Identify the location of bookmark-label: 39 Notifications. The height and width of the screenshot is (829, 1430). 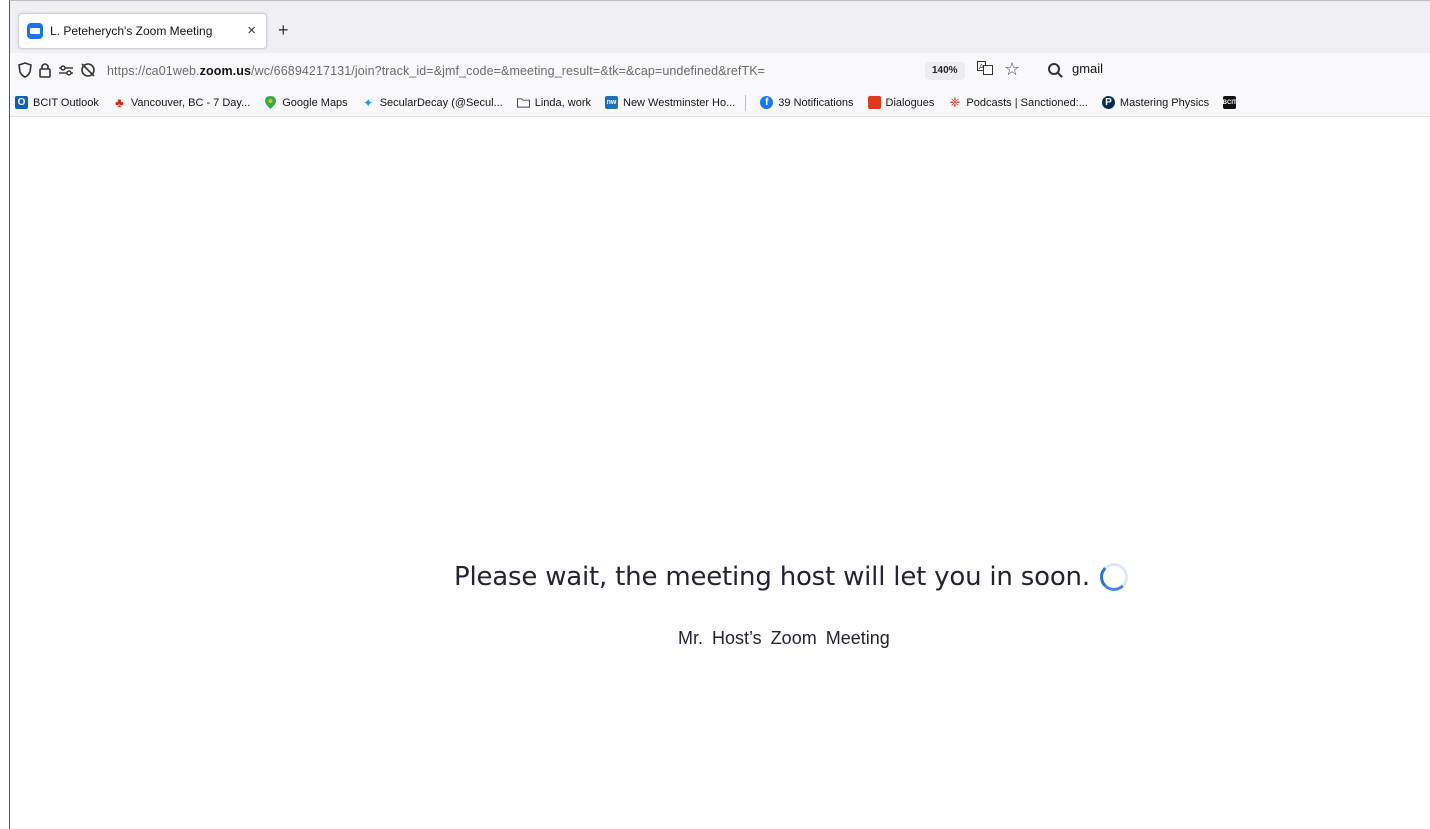
(816, 102).